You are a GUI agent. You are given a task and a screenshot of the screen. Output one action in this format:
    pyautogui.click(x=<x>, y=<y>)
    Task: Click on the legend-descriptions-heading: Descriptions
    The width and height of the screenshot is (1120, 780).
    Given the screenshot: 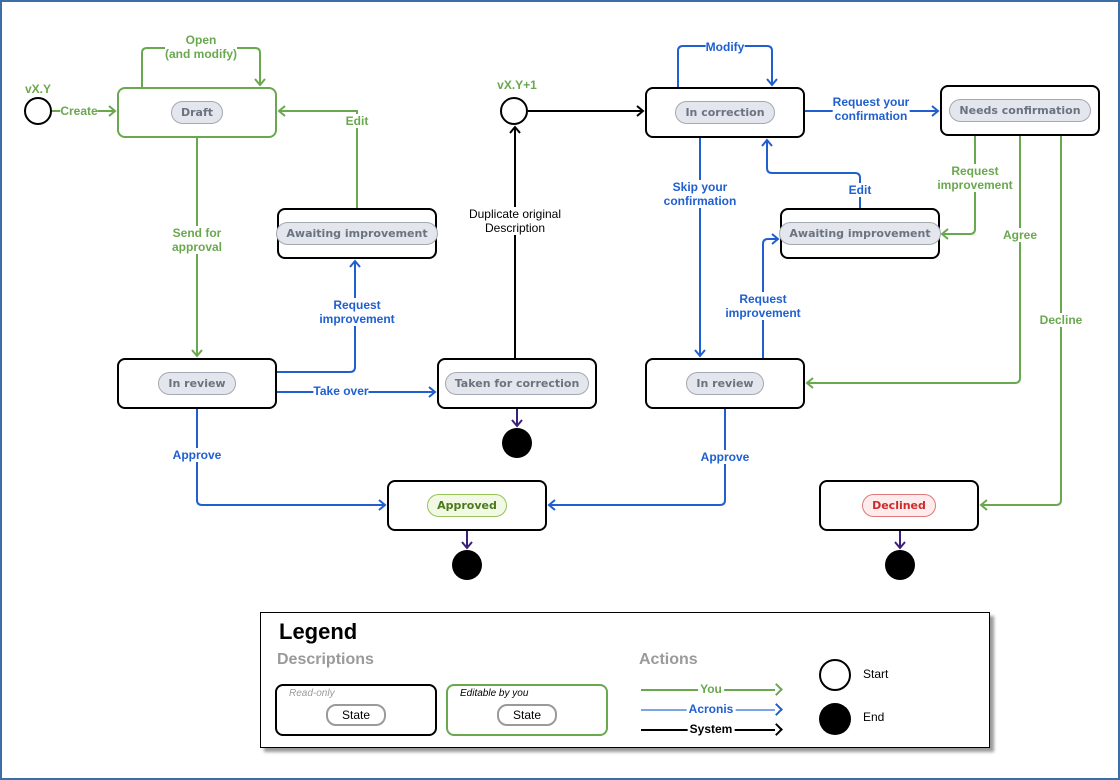 What is the action you would take?
    pyautogui.click(x=325, y=659)
    